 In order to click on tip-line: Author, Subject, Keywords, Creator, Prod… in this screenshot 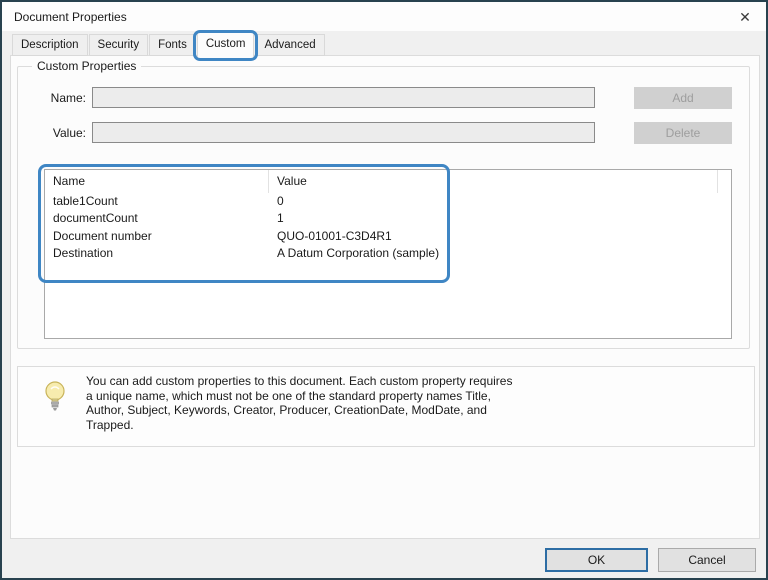, I will do `click(286, 410)`.